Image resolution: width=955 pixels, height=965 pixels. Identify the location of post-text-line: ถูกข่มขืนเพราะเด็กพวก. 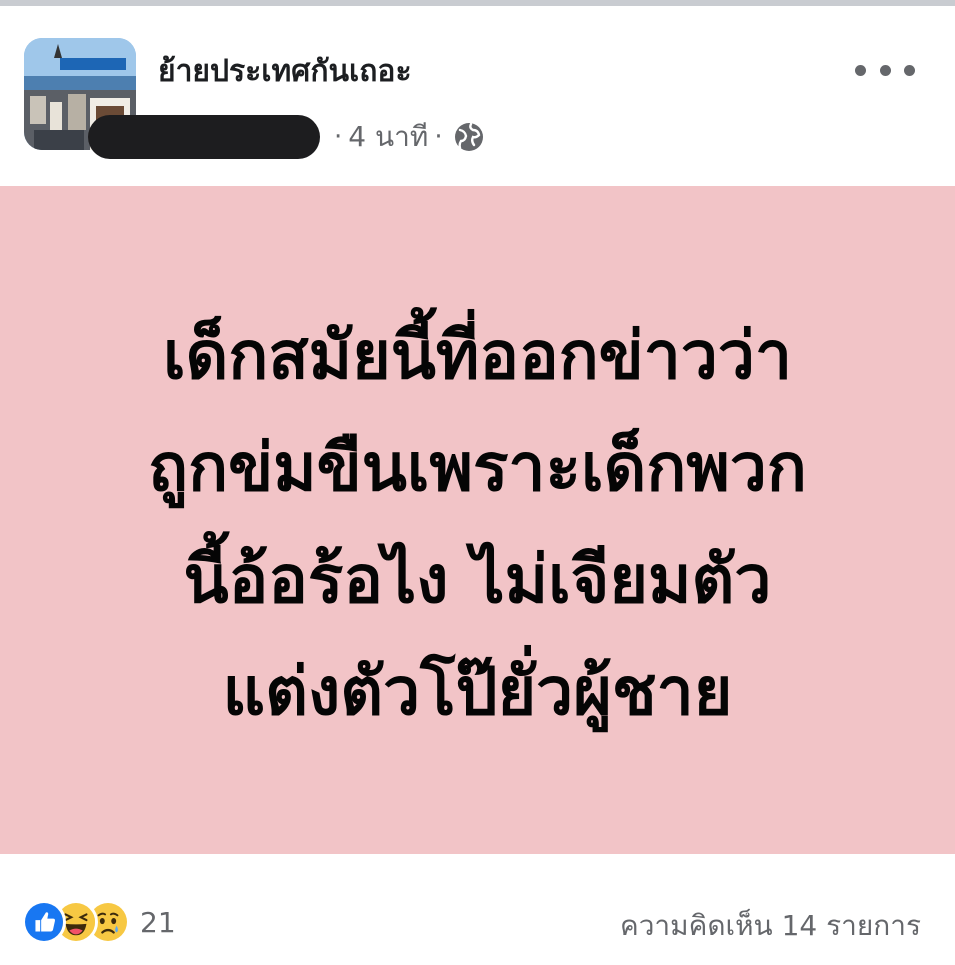
(477, 467).